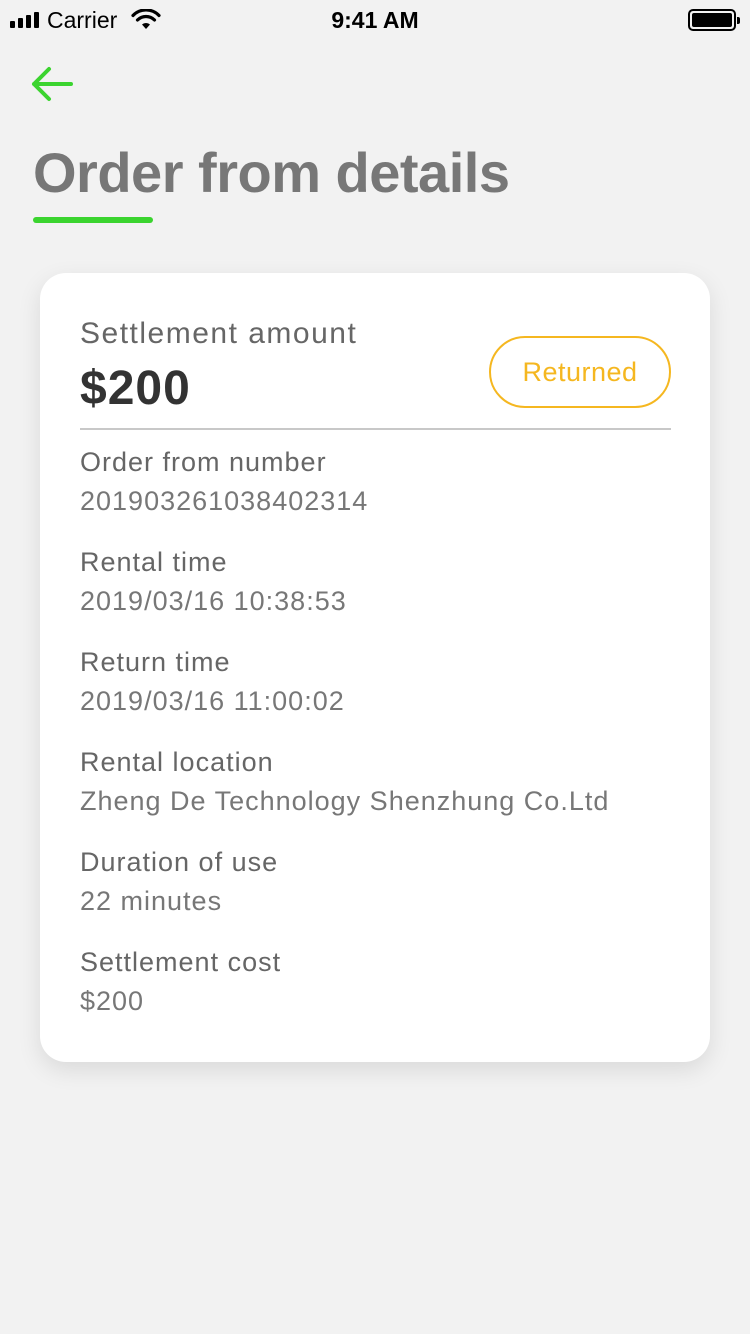 The width and height of the screenshot is (750, 1334). I want to click on detail-return-time: Return time 2019/03/16 11:00:02, so click(380, 682).